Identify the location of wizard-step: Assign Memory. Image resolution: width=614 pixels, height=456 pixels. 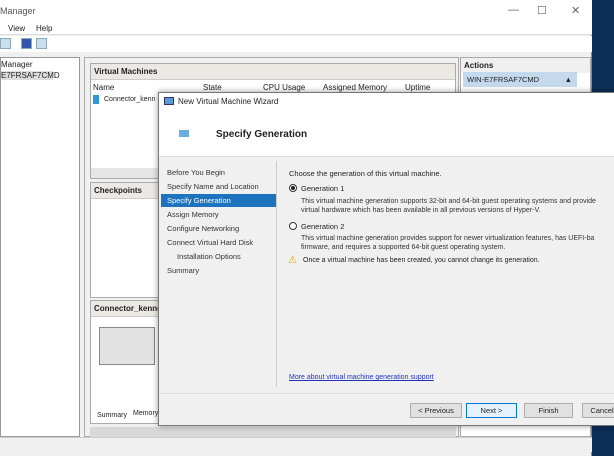
(219, 214).